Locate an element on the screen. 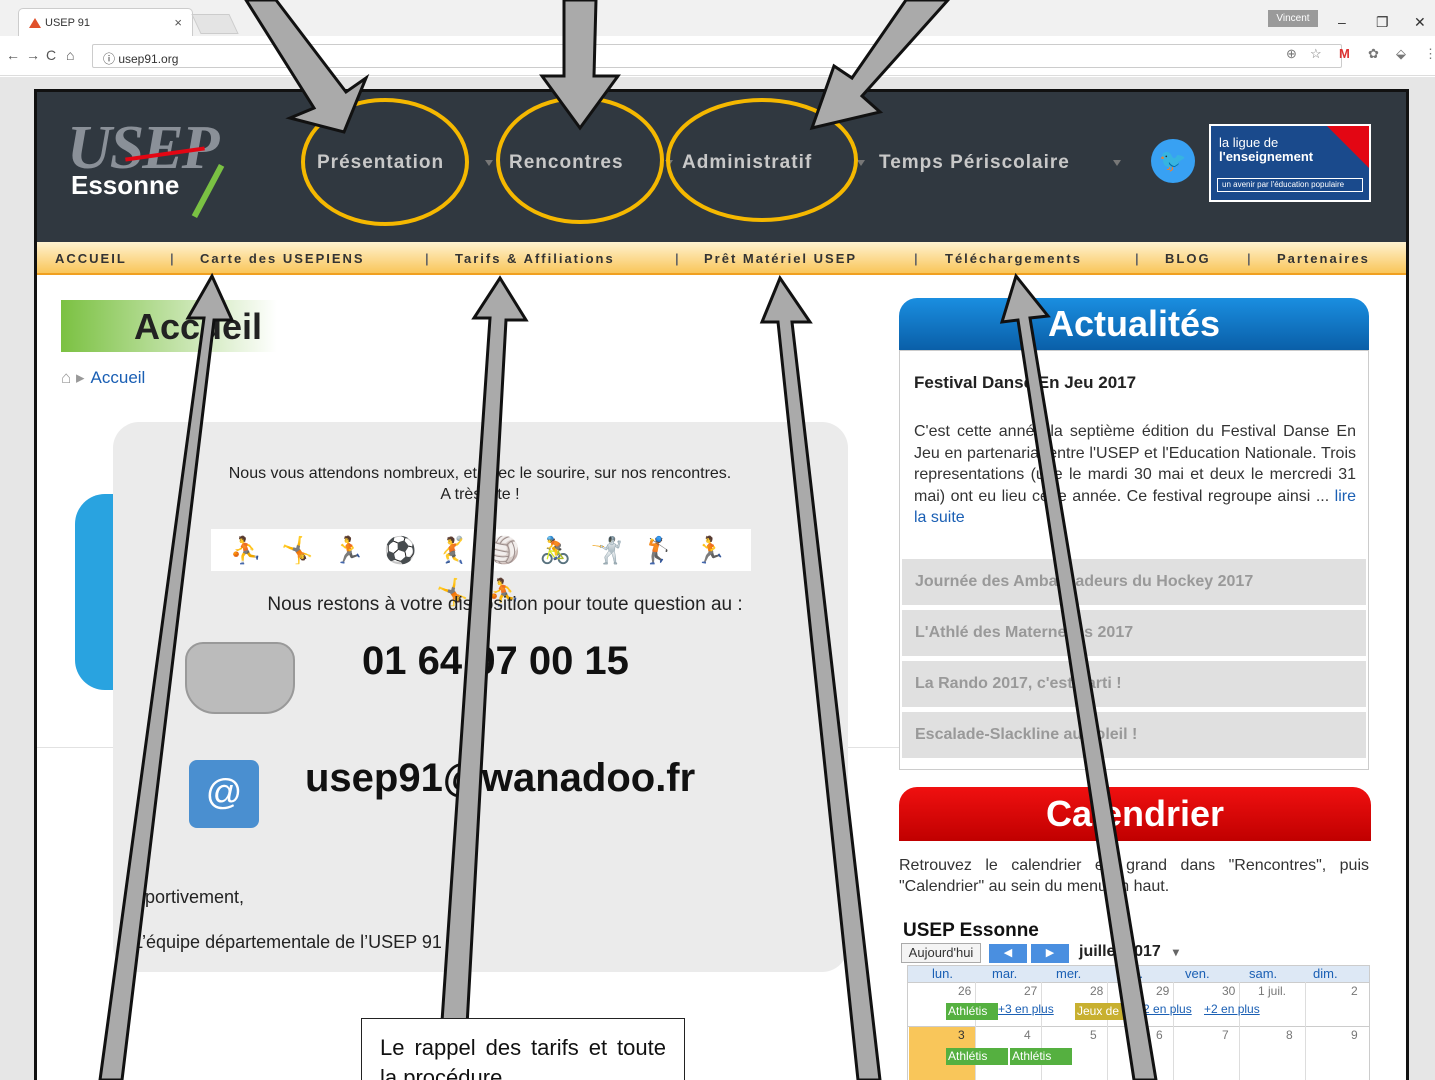 Image resolution: width=1435 pixels, height=1080 pixels. profile-button: Vincent is located at coordinates (1293, 18).